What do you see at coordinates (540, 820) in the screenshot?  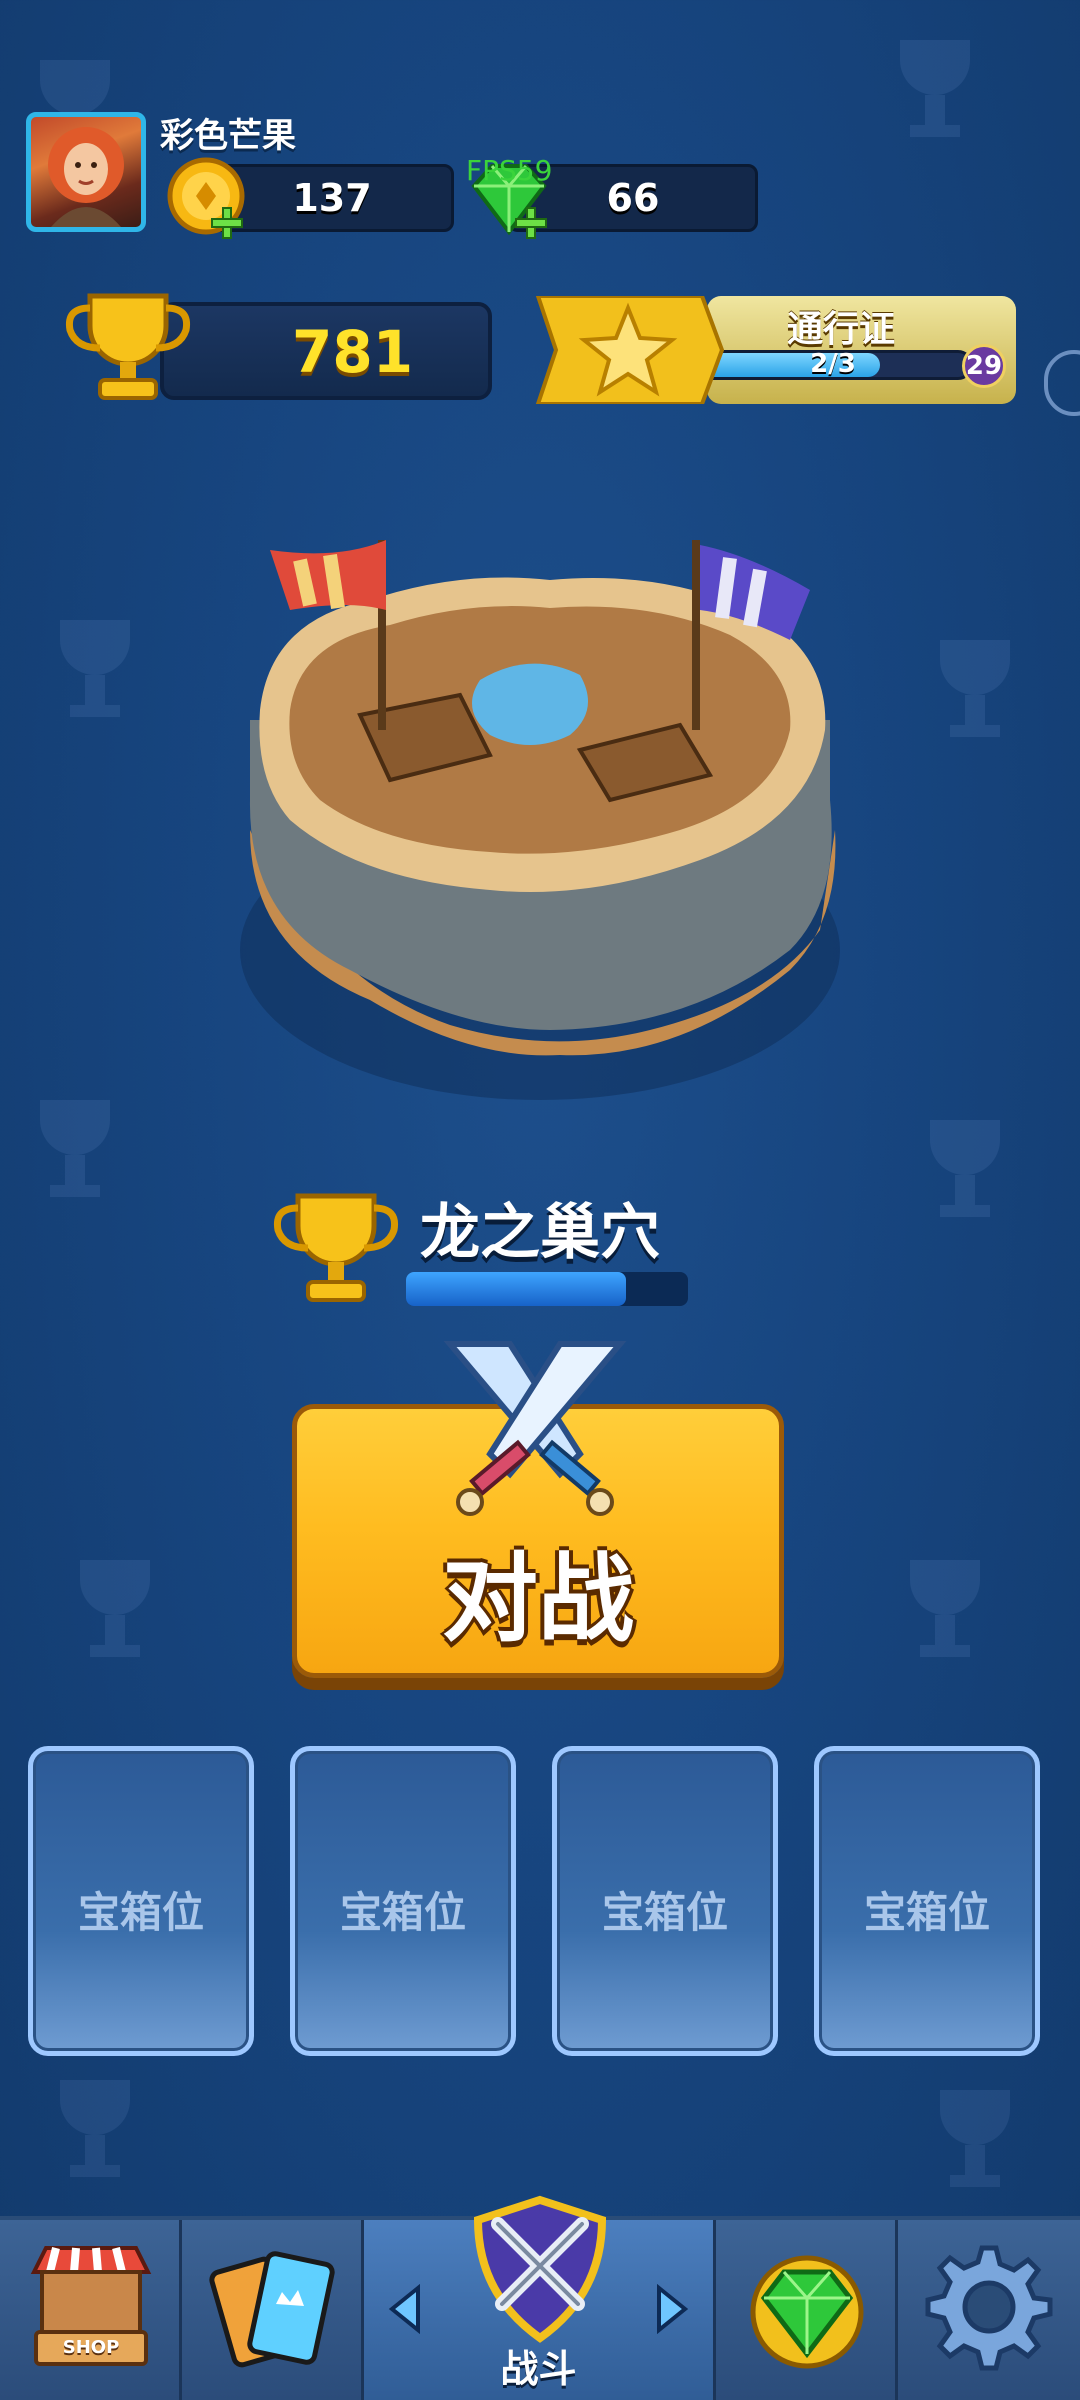 I see `arena-island-image` at bounding box center [540, 820].